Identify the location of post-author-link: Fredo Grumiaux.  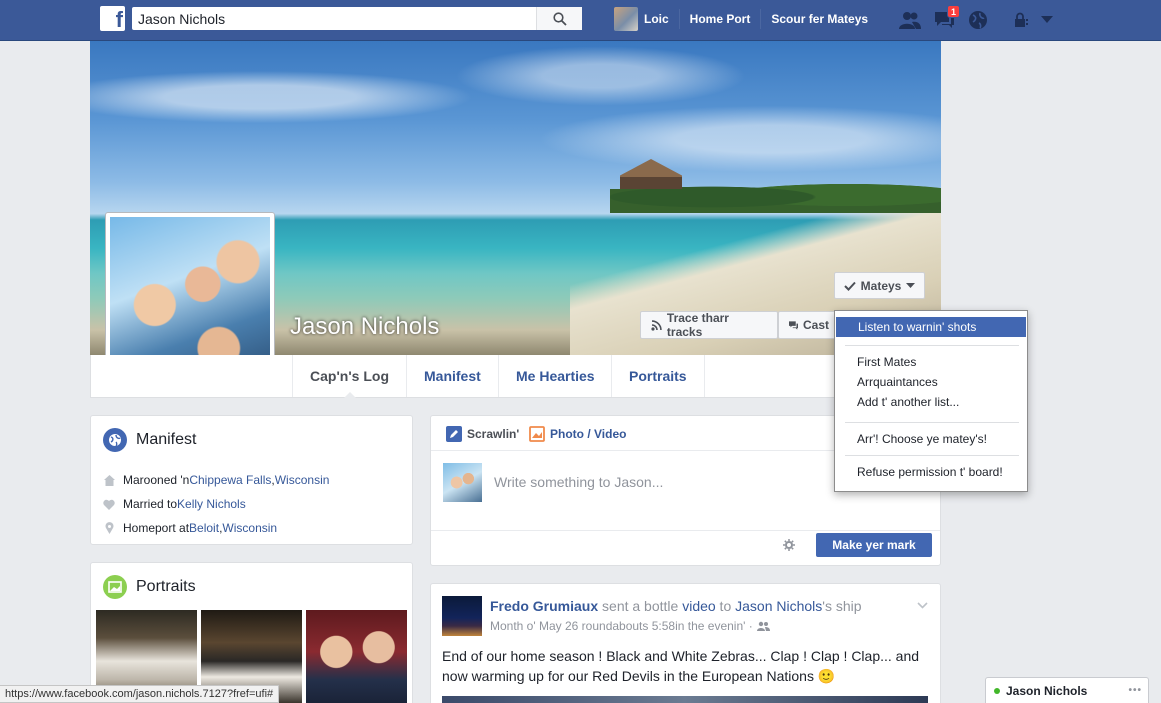
(544, 606).